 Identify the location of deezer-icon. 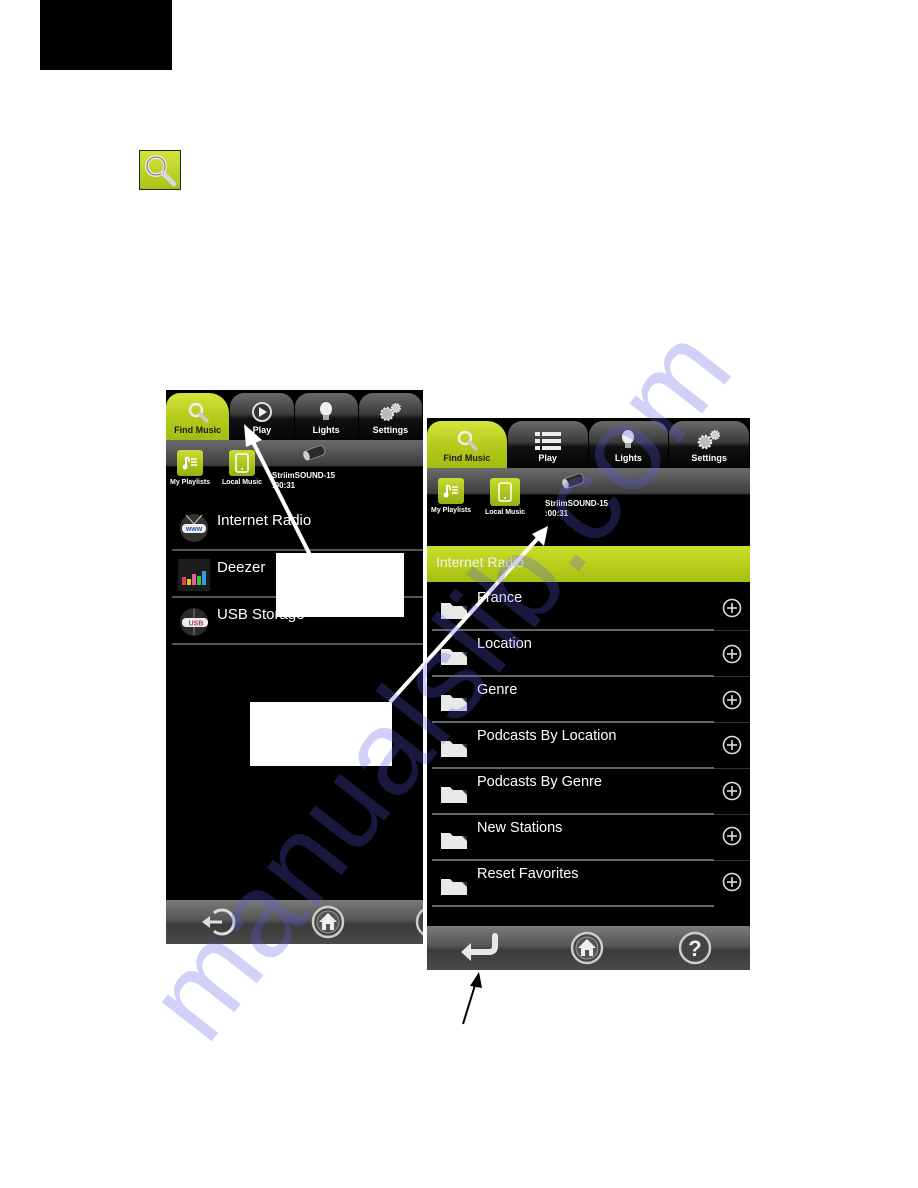
(194, 575).